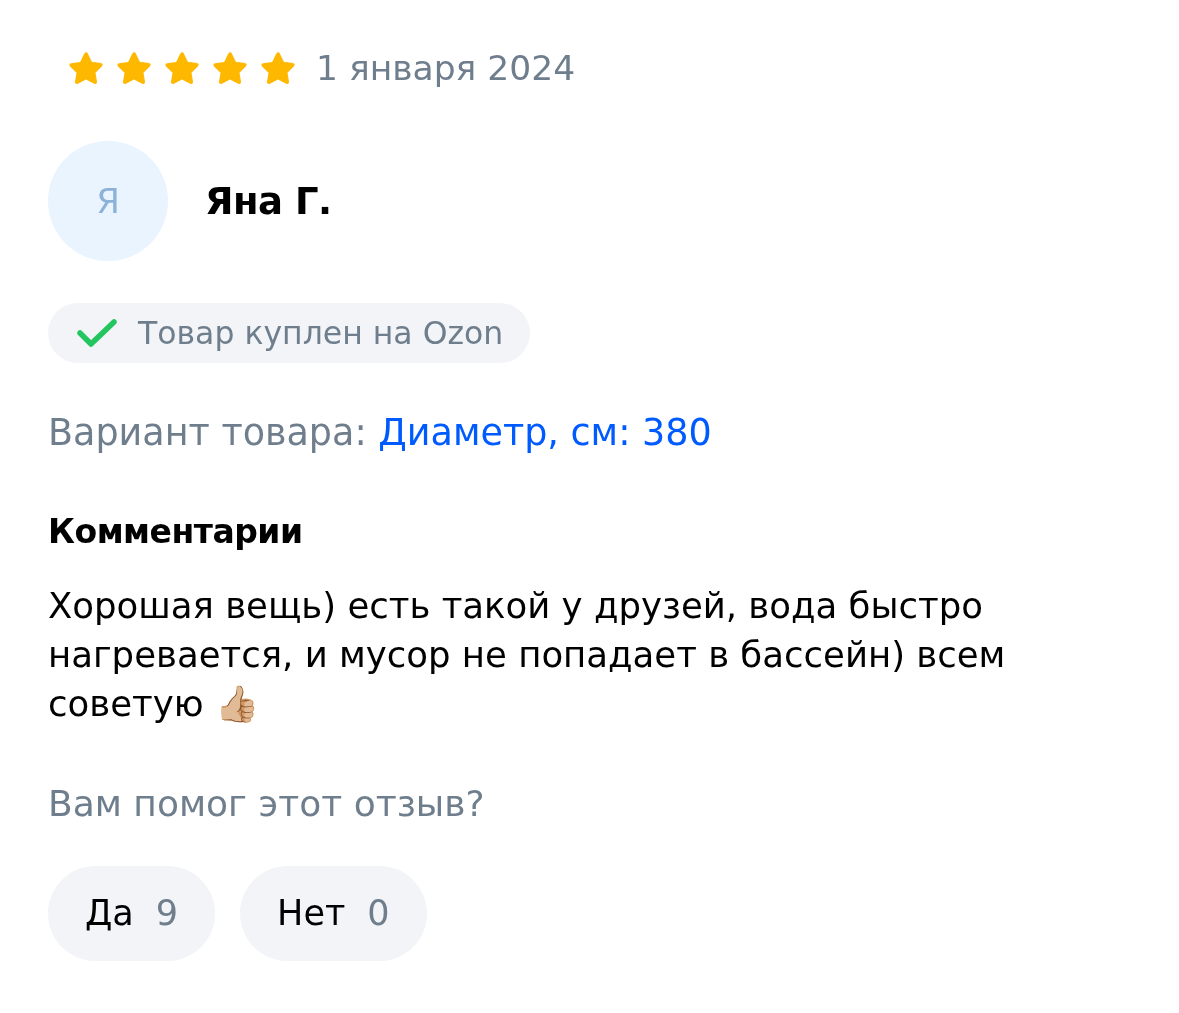  What do you see at coordinates (268, 201) in the screenshot?
I see `author-name: Яна Г.` at bounding box center [268, 201].